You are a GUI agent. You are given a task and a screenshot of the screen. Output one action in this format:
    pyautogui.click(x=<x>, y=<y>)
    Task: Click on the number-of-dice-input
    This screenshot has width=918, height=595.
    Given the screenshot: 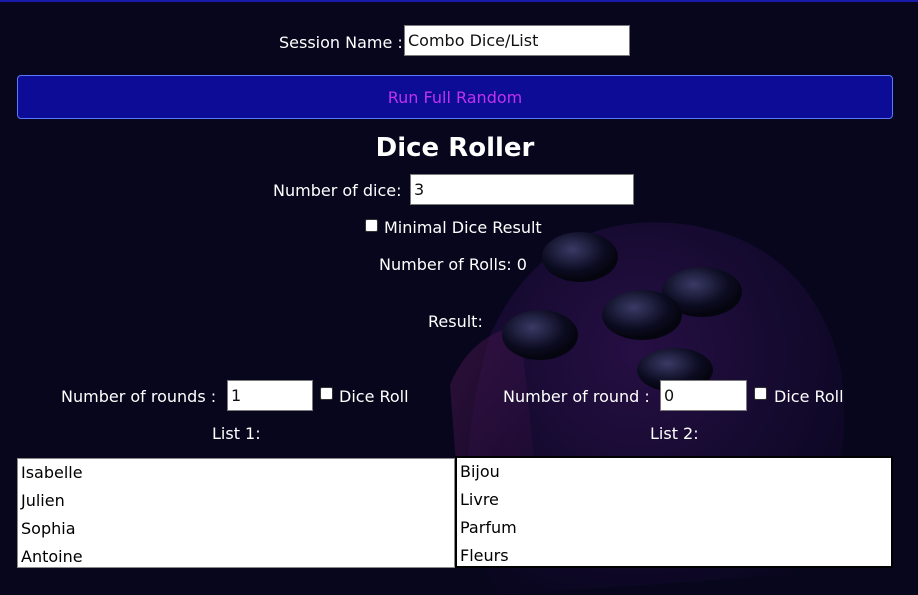 What is the action you would take?
    pyautogui.click(x=522, y=189)
    